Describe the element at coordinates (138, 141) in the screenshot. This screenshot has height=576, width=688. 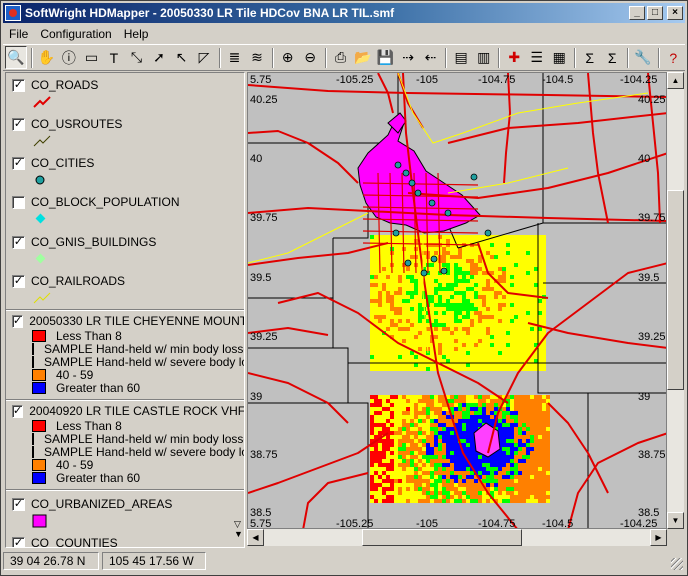
I see `layer-symbol-icon` at that location.